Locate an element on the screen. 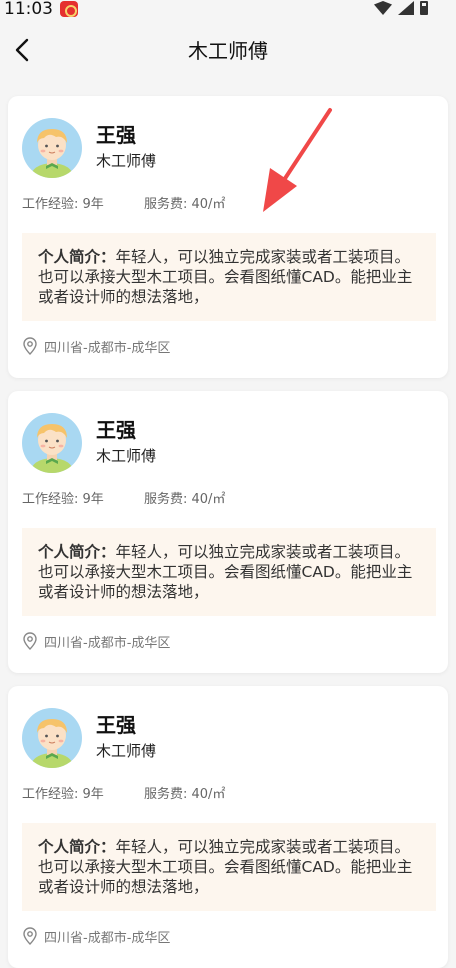 The width and height of the screenshot is (456, 968). navigation-bar: 木工师傅 is located at coordinates (228, 51).